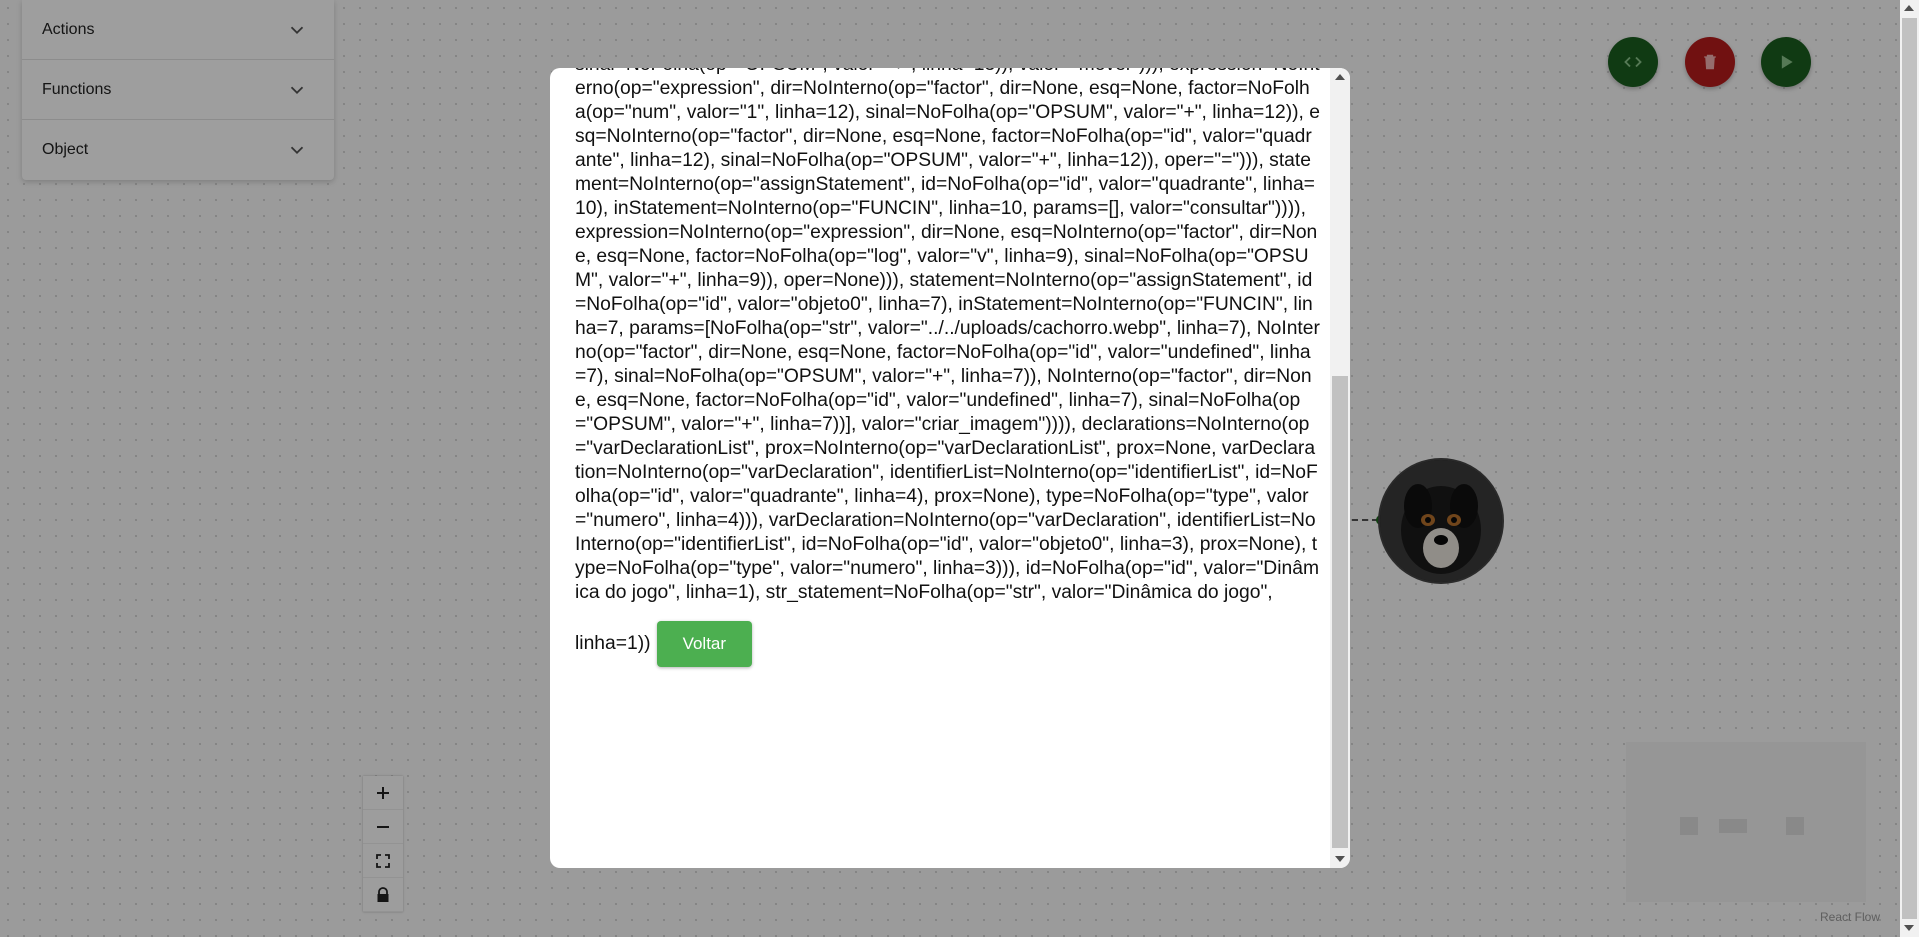 Image resolution: width=1919 pixels, height=937 pixels. Describe the element at coordinates (613, 643) in the screenshot. I see `code-tail-text: linha=1))` at that location.